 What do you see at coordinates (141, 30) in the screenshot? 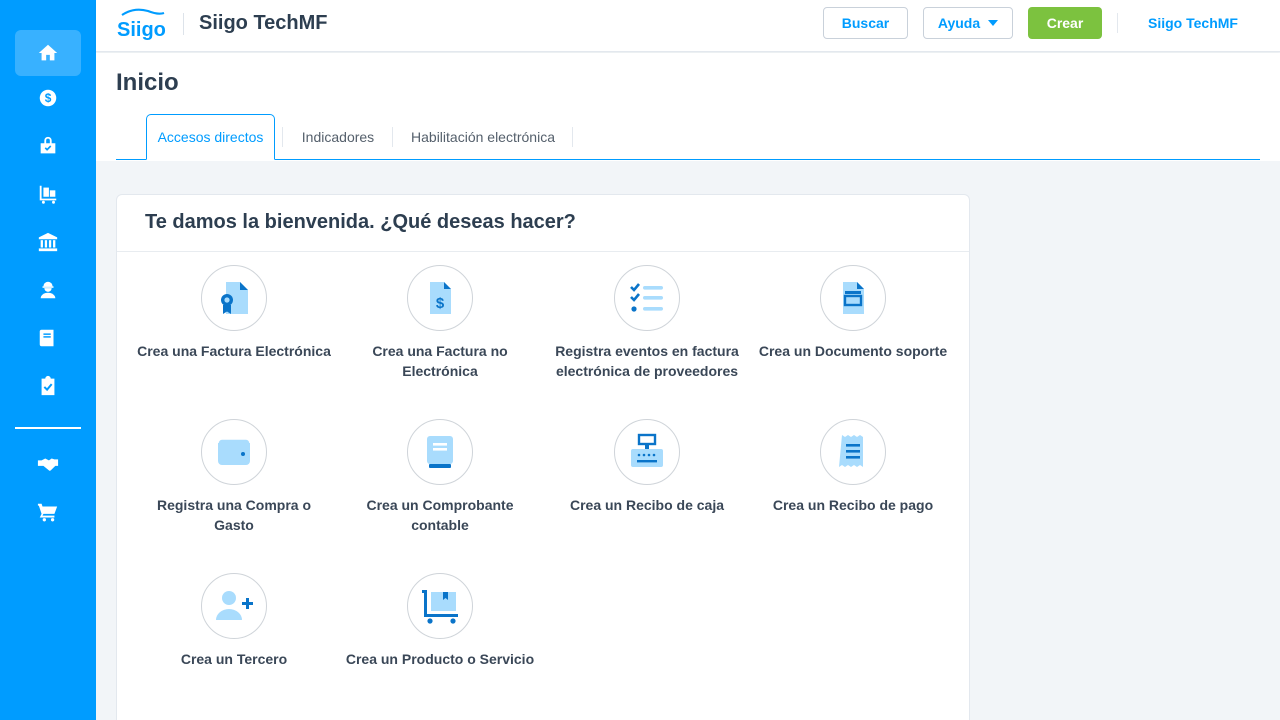
I see `svg-text: Siigo` at bounding box center [141, 30].